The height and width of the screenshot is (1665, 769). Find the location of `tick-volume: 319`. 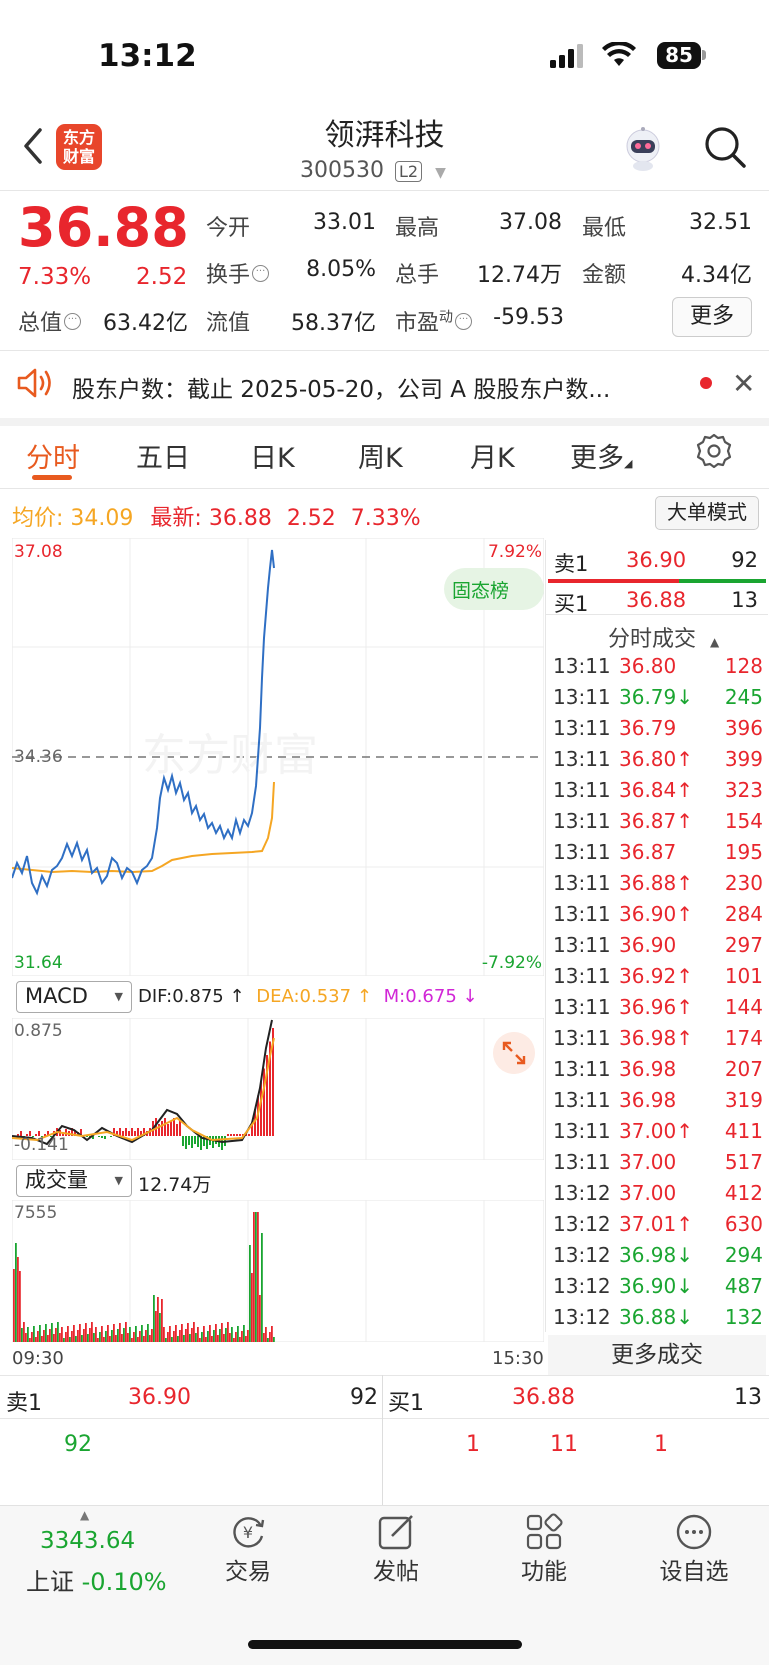

tick-volume: 319 is located at coordinates (743, 1100).